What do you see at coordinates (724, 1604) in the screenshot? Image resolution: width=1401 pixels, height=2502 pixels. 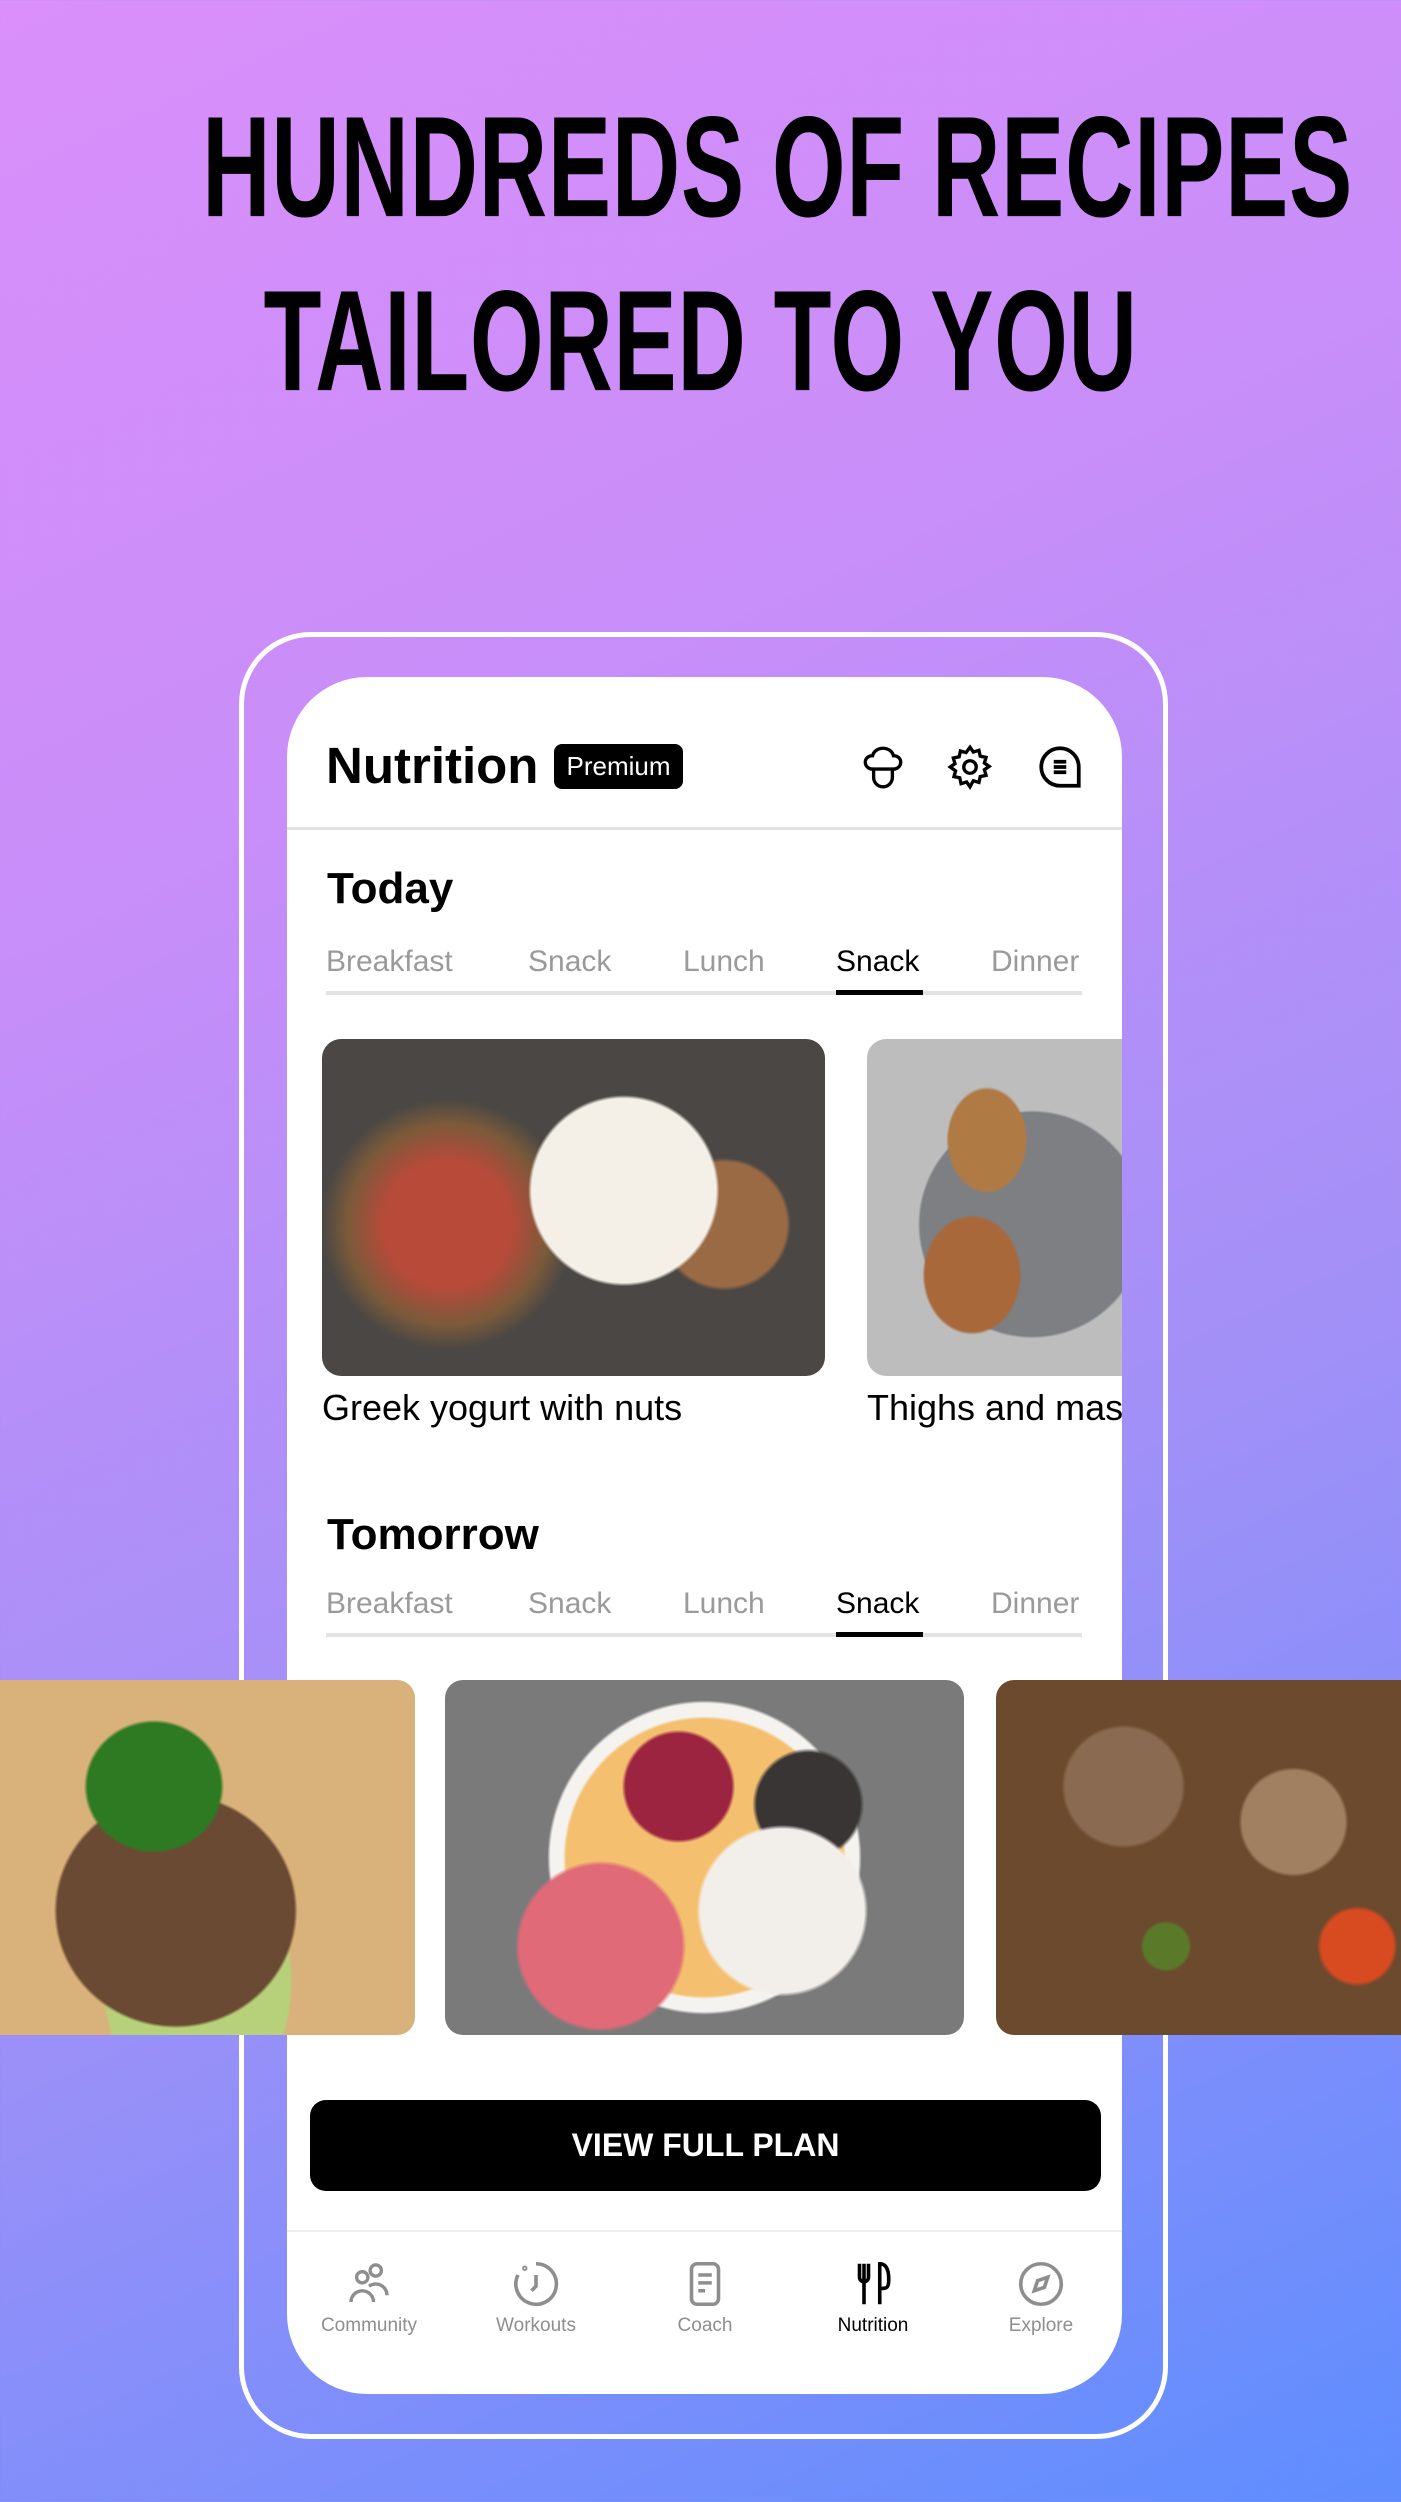 I see `tomorrow-tab-lunch: Lunch` at bounding box center [724, 1604].